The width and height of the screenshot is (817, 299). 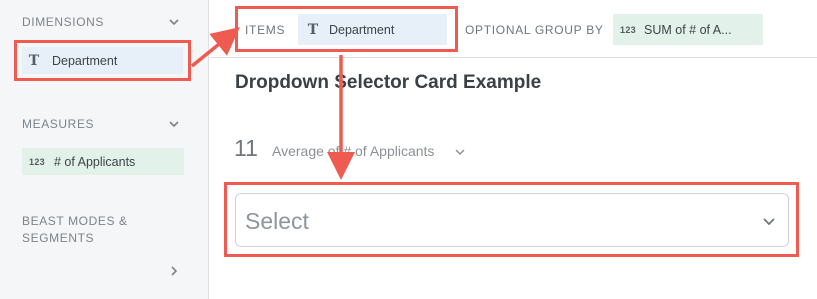 What do you see at coordinates (95, 161) in the screenshot?
I see `measure-field-label: # of Applicants` at bounding box center [95, 161].